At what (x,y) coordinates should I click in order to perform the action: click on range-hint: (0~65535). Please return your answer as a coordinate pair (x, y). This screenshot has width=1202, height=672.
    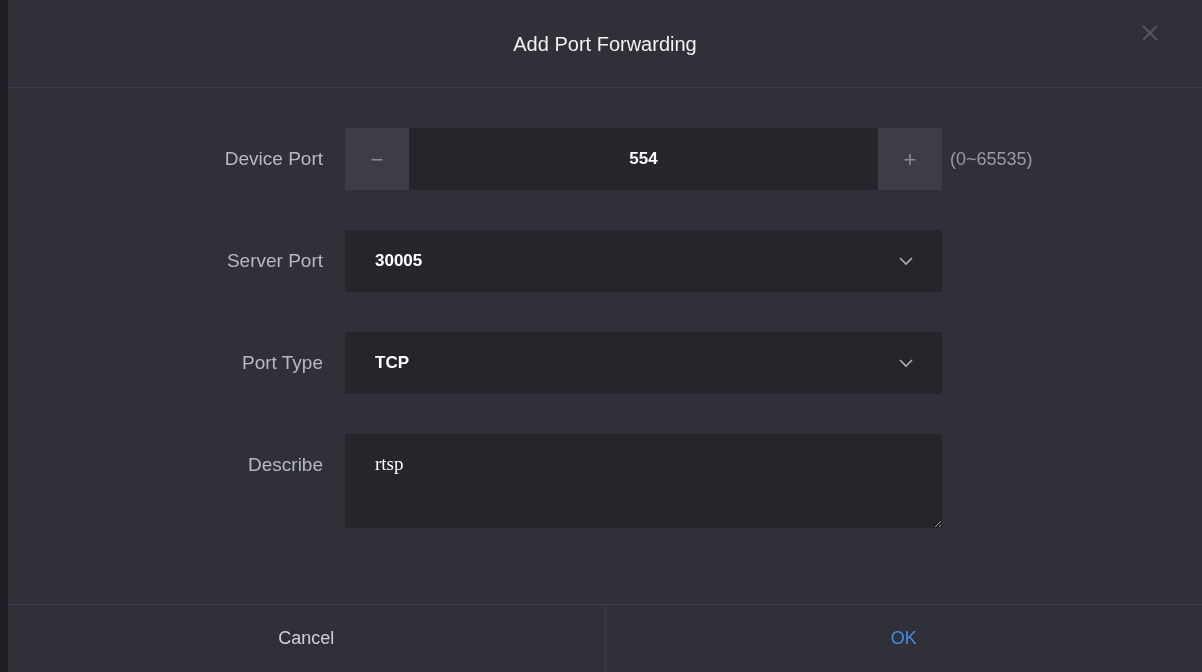
    Looking at the image, I should click on (991, 159).